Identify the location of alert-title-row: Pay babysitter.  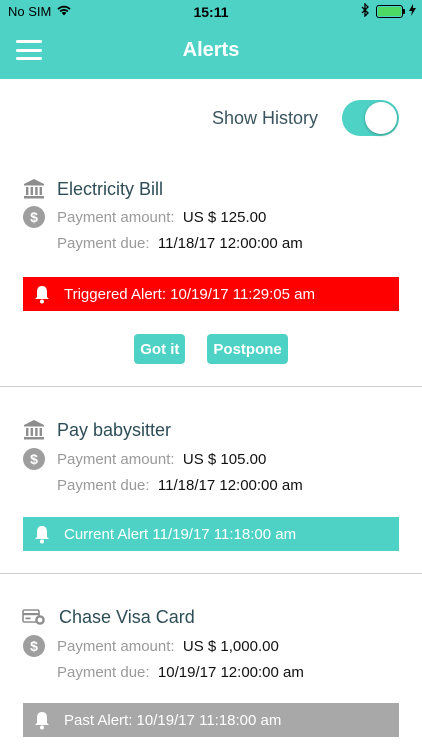
(211, 430).